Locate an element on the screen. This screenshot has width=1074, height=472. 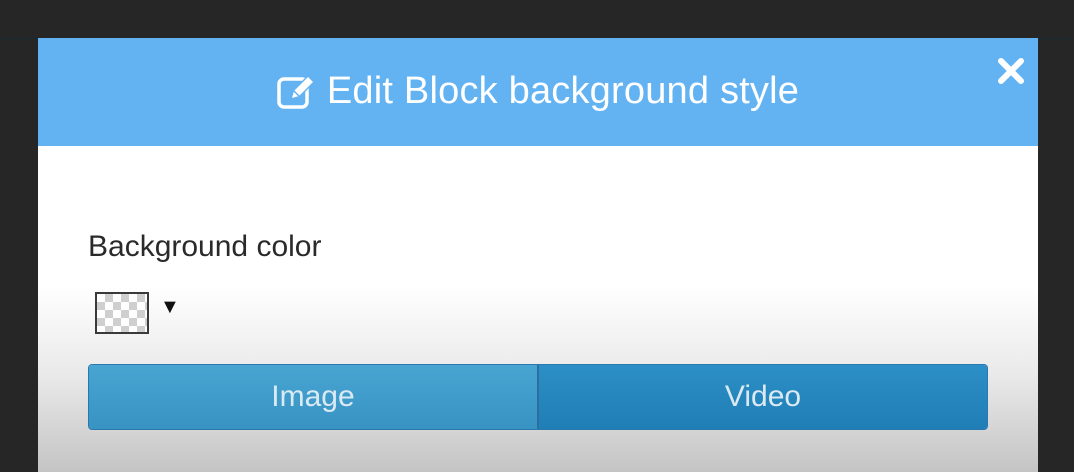
video-button-label: Video is located at coordinates (763, 396).